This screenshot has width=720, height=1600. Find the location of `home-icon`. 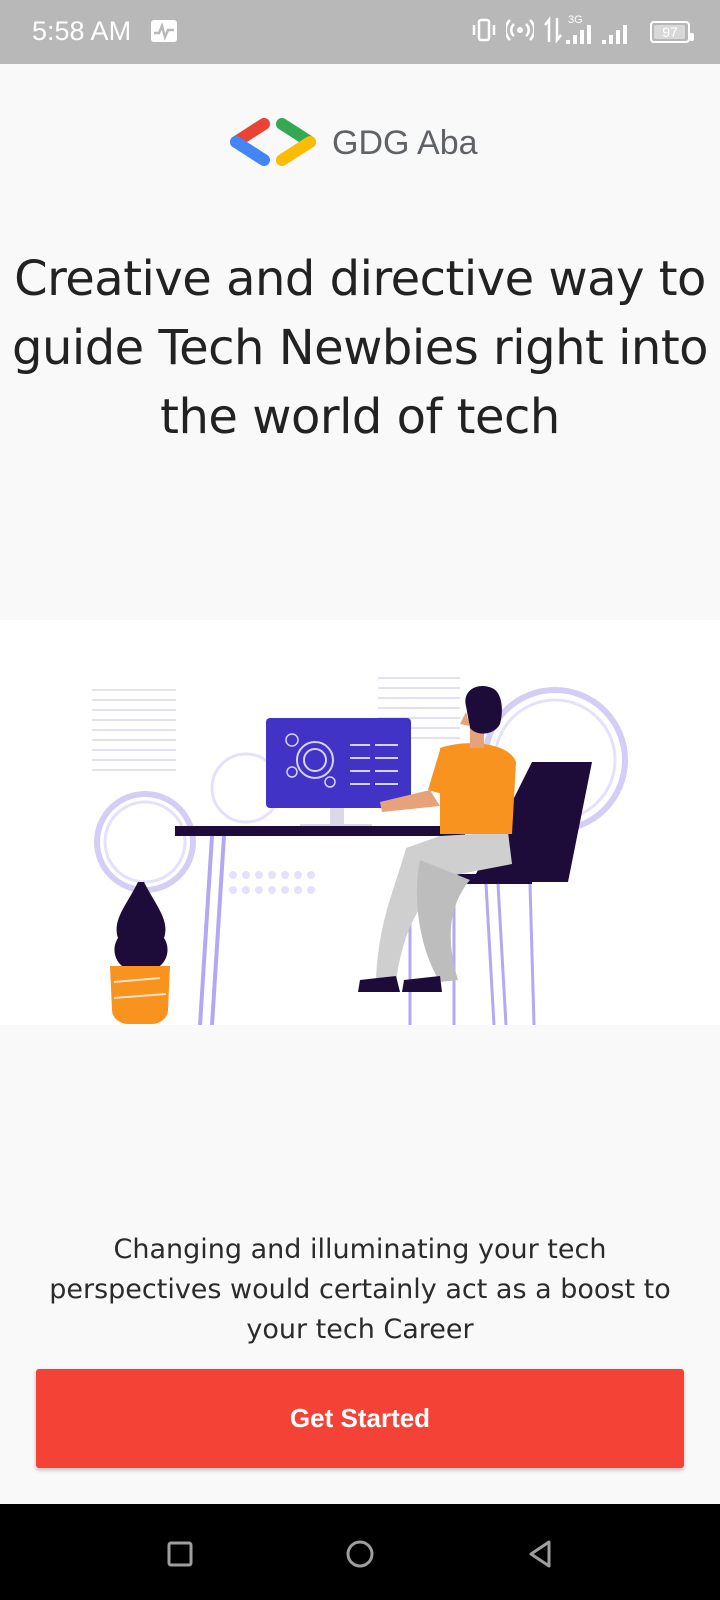

home-icon is located at coordinates (360, 1554).